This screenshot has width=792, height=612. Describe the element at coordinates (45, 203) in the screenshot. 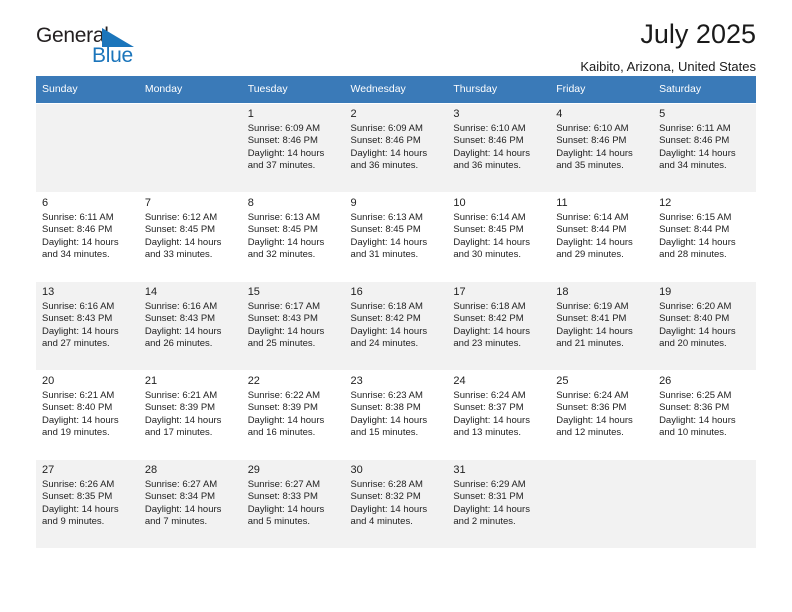

I see `day-number: 6` at that location.